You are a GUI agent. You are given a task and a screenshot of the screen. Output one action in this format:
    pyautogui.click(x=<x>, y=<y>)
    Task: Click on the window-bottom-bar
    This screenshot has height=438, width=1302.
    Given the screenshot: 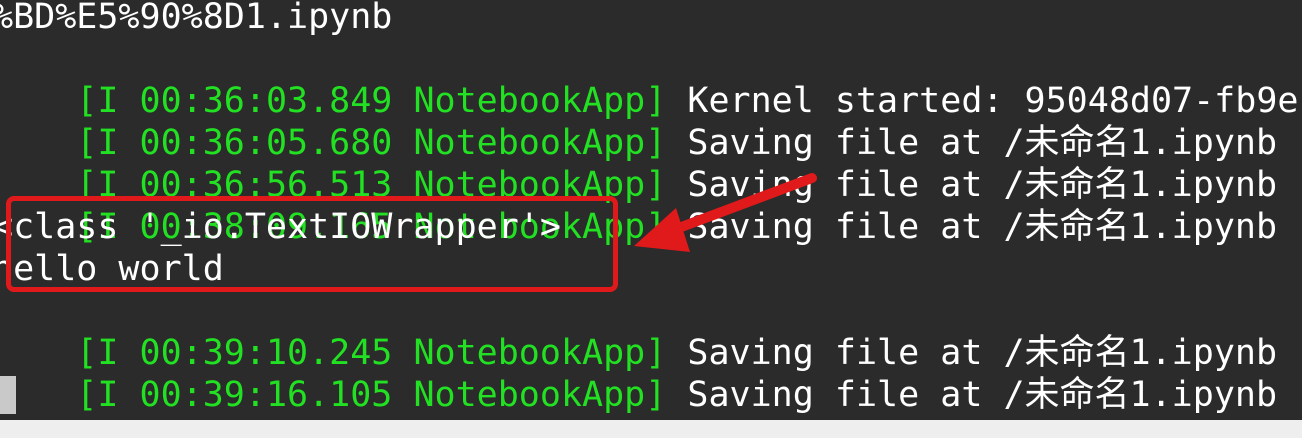 What is the action you would take?
    pyautogui.click(x=651, y=429)
    